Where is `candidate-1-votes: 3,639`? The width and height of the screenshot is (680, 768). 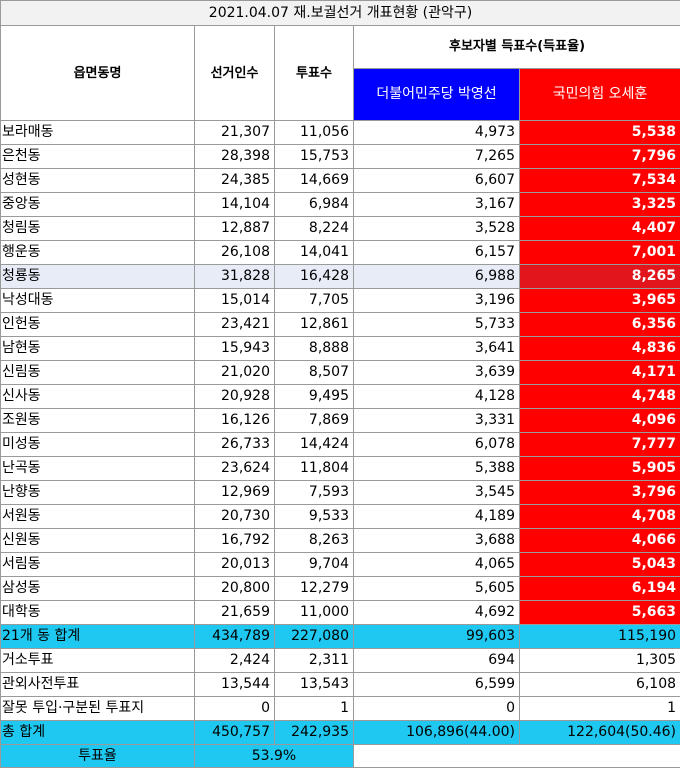 candidate-1-votes: 3,639 is located at coordinates (437, 373).